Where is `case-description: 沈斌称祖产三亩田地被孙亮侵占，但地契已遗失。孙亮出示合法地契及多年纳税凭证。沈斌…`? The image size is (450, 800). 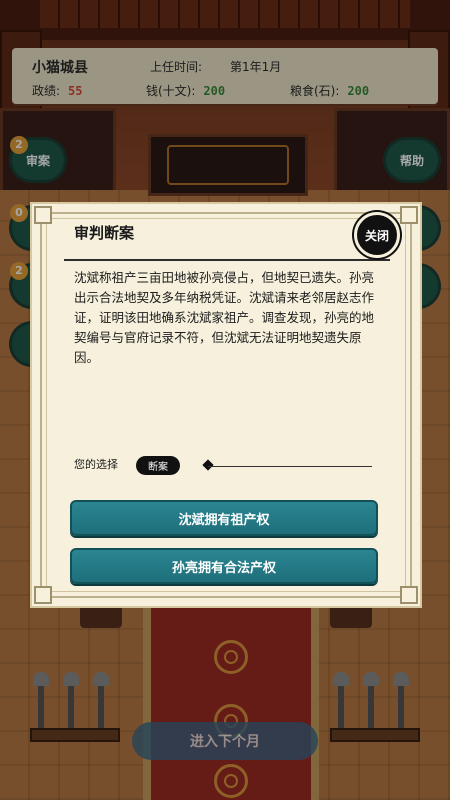 case-description: 沈斌称祖产三亩田地被孙亮侵占，但地契已遗失。孙亮出示合法地契及多年纳税凭证。沈斌… is located at coordinates (224, 317).